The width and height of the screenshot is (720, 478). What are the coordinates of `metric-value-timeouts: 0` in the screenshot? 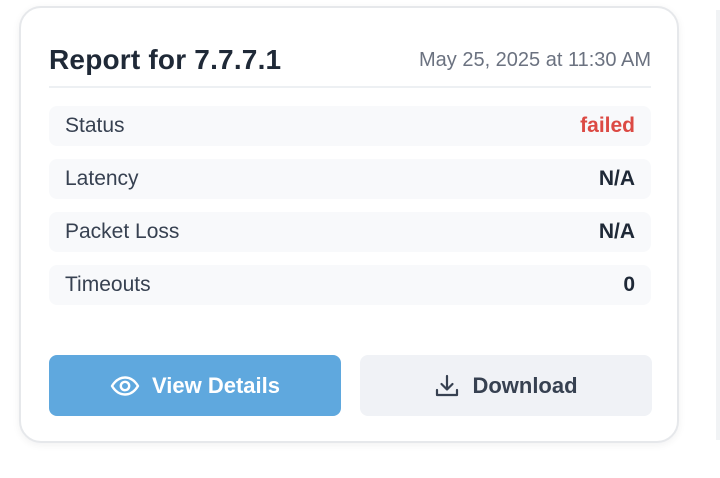 It's located at (629, 284).